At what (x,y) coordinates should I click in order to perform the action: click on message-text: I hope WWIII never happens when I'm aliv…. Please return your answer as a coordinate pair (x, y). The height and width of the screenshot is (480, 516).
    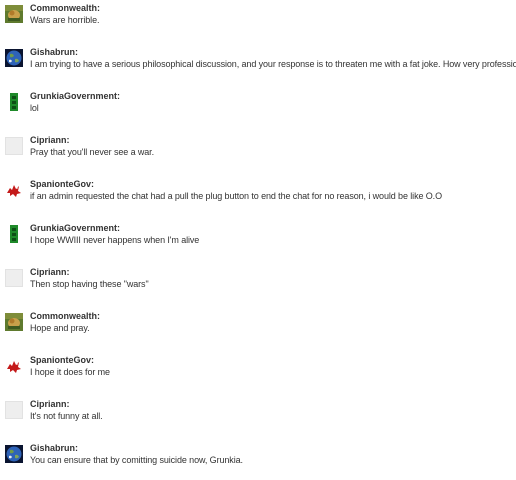
    Looking at the image, I should click on (115, 240).